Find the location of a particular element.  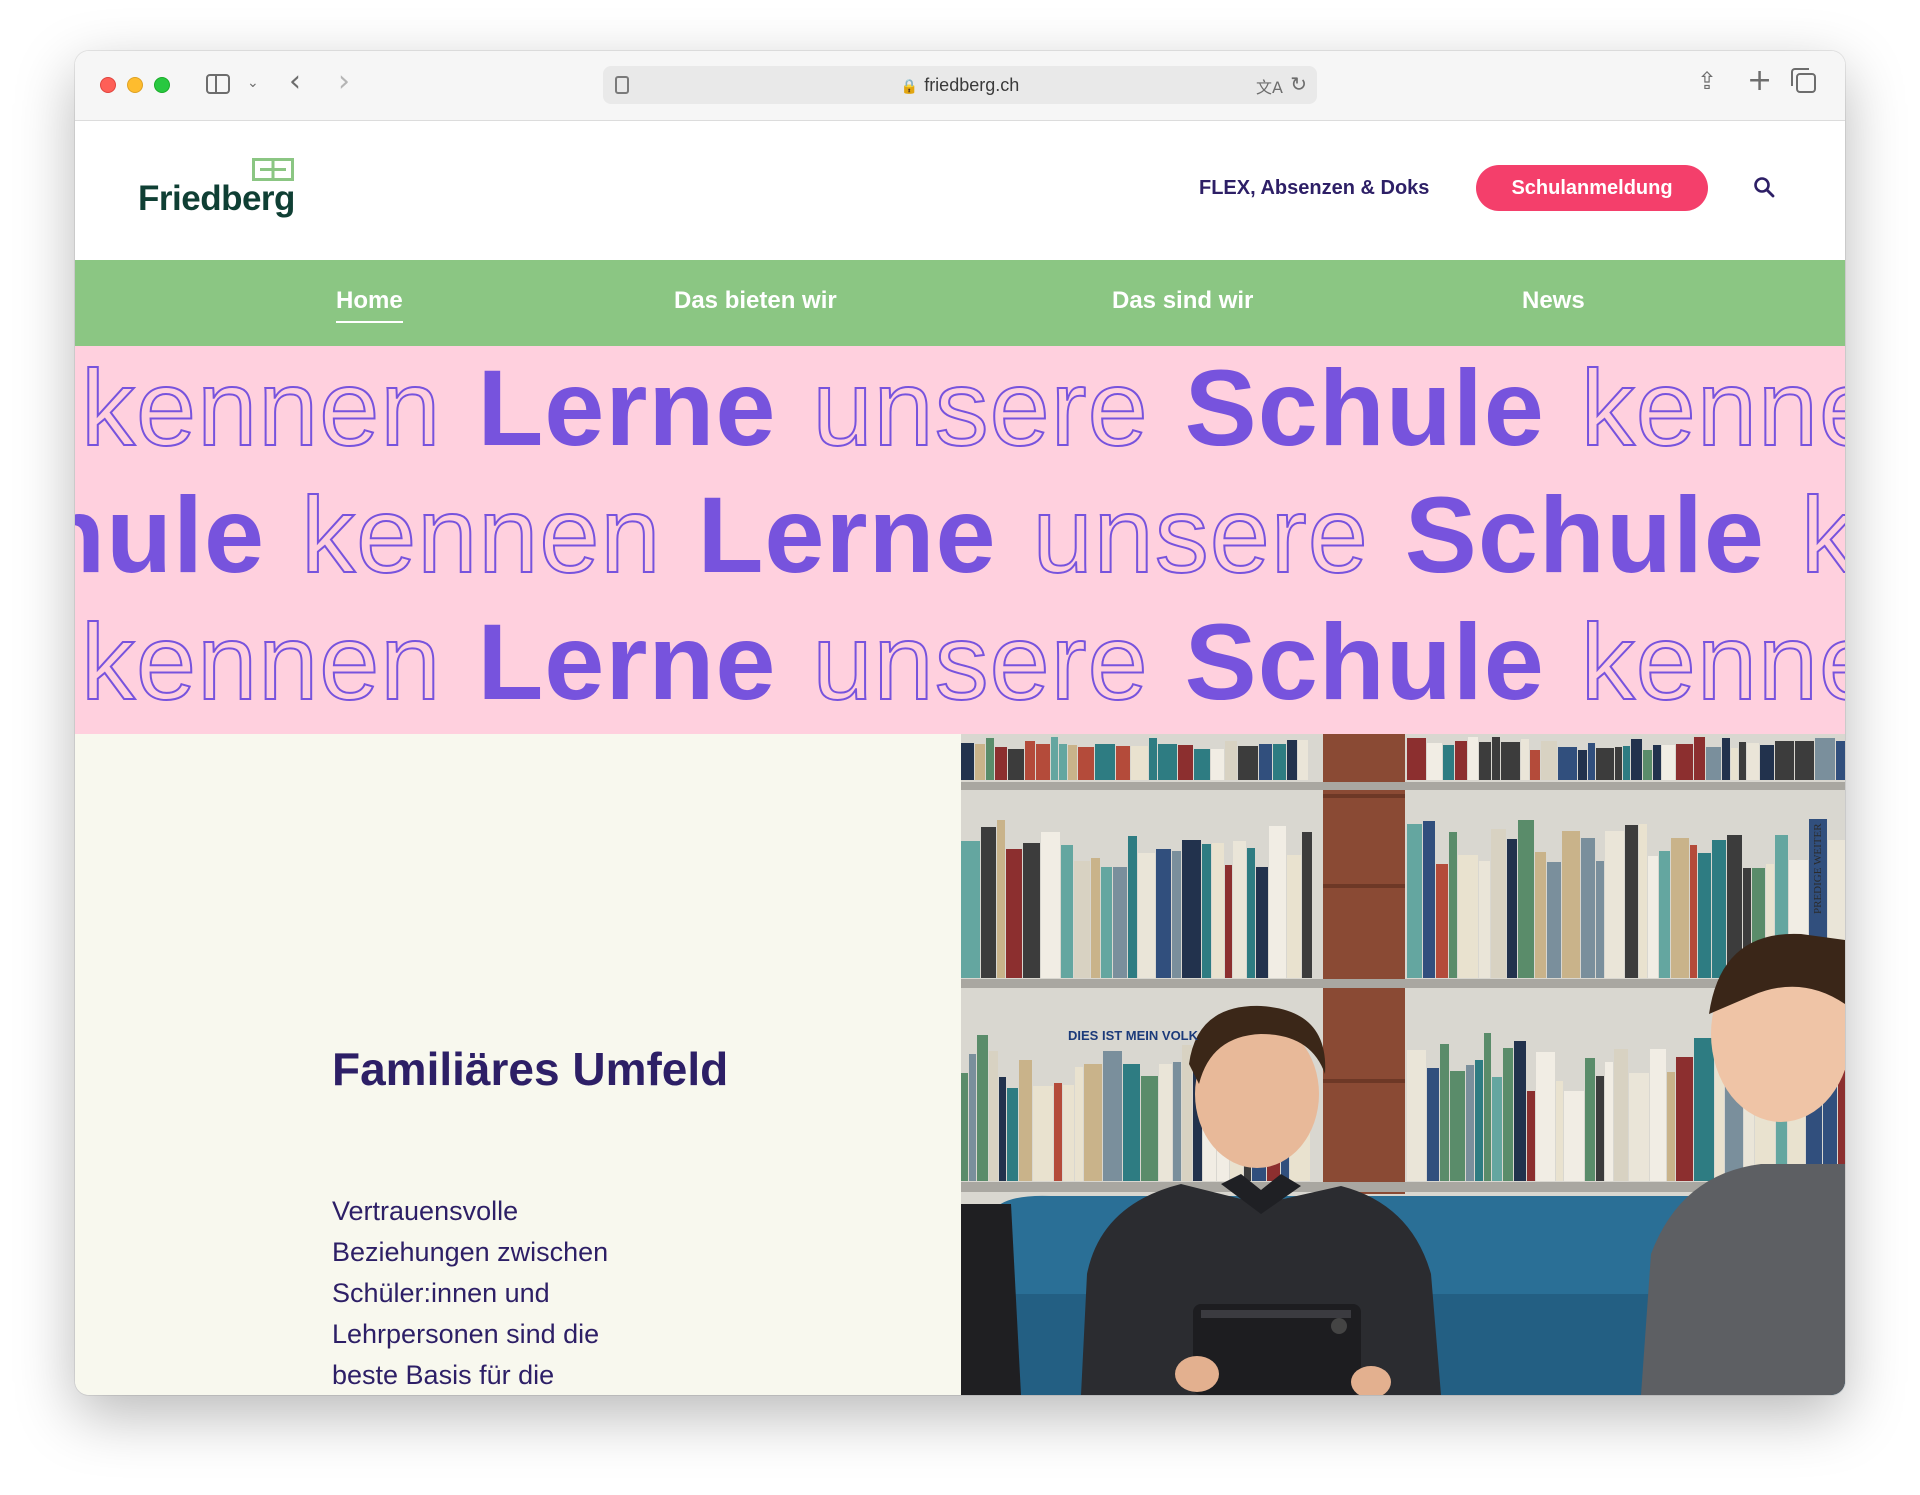

nav-item-news: News is located at coordinates (1553, 301).